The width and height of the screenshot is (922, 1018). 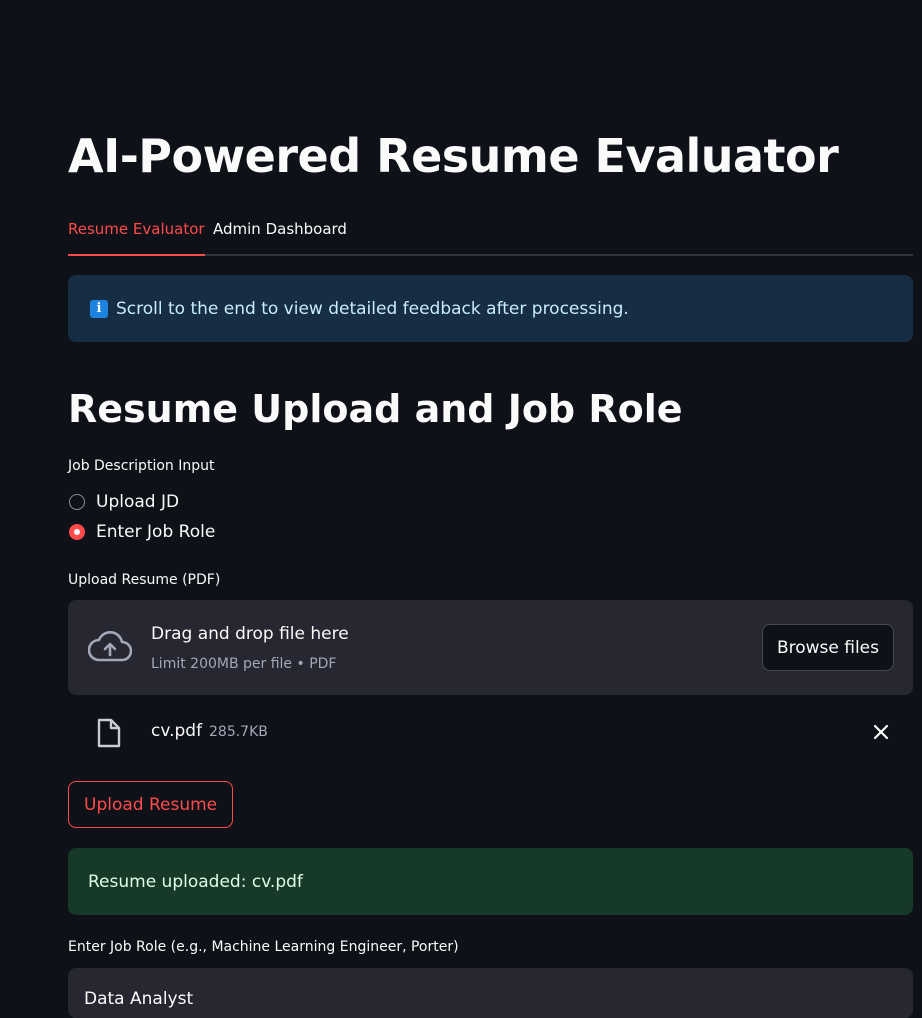 I want to click on cloud-upload-icon, so click(x=110, y=648).